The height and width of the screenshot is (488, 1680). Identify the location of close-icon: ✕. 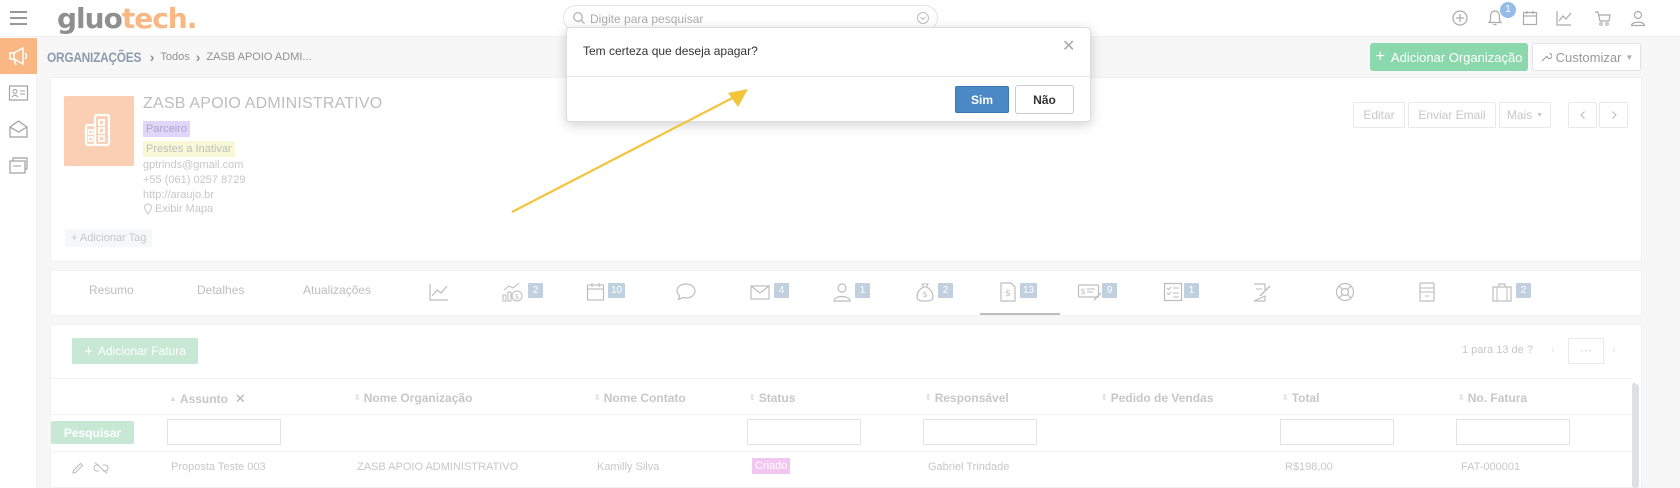
(1068, 46).